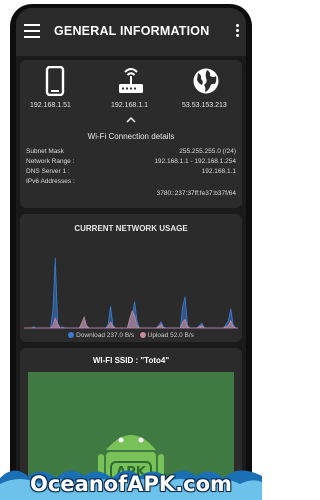 This screenshot has height=500, width=320. I want to click on detail-key: IPv6 Addresses :, so click(50, 181).